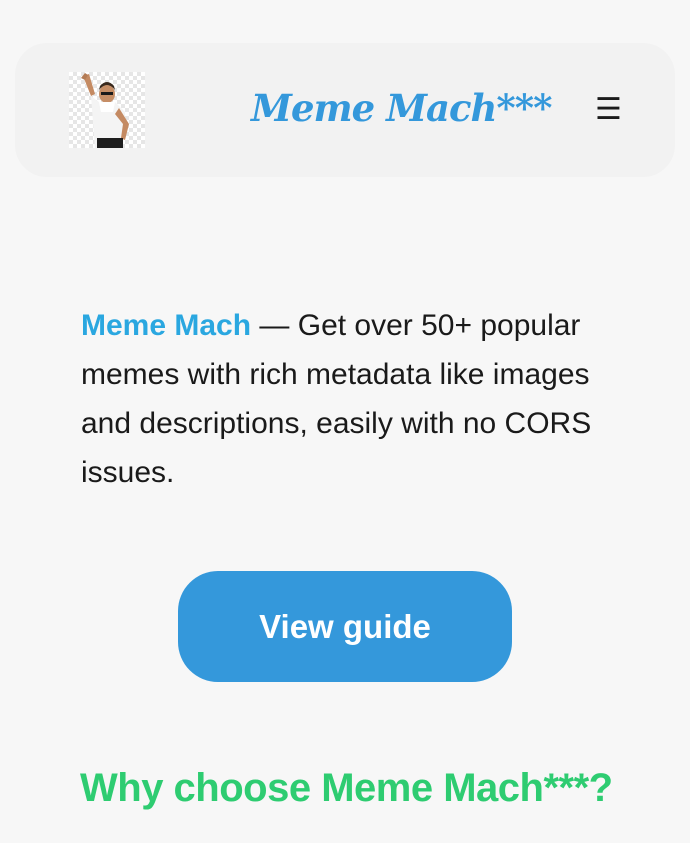  I want to click on intro-highlight: Meme Mach, so click(166, 325).